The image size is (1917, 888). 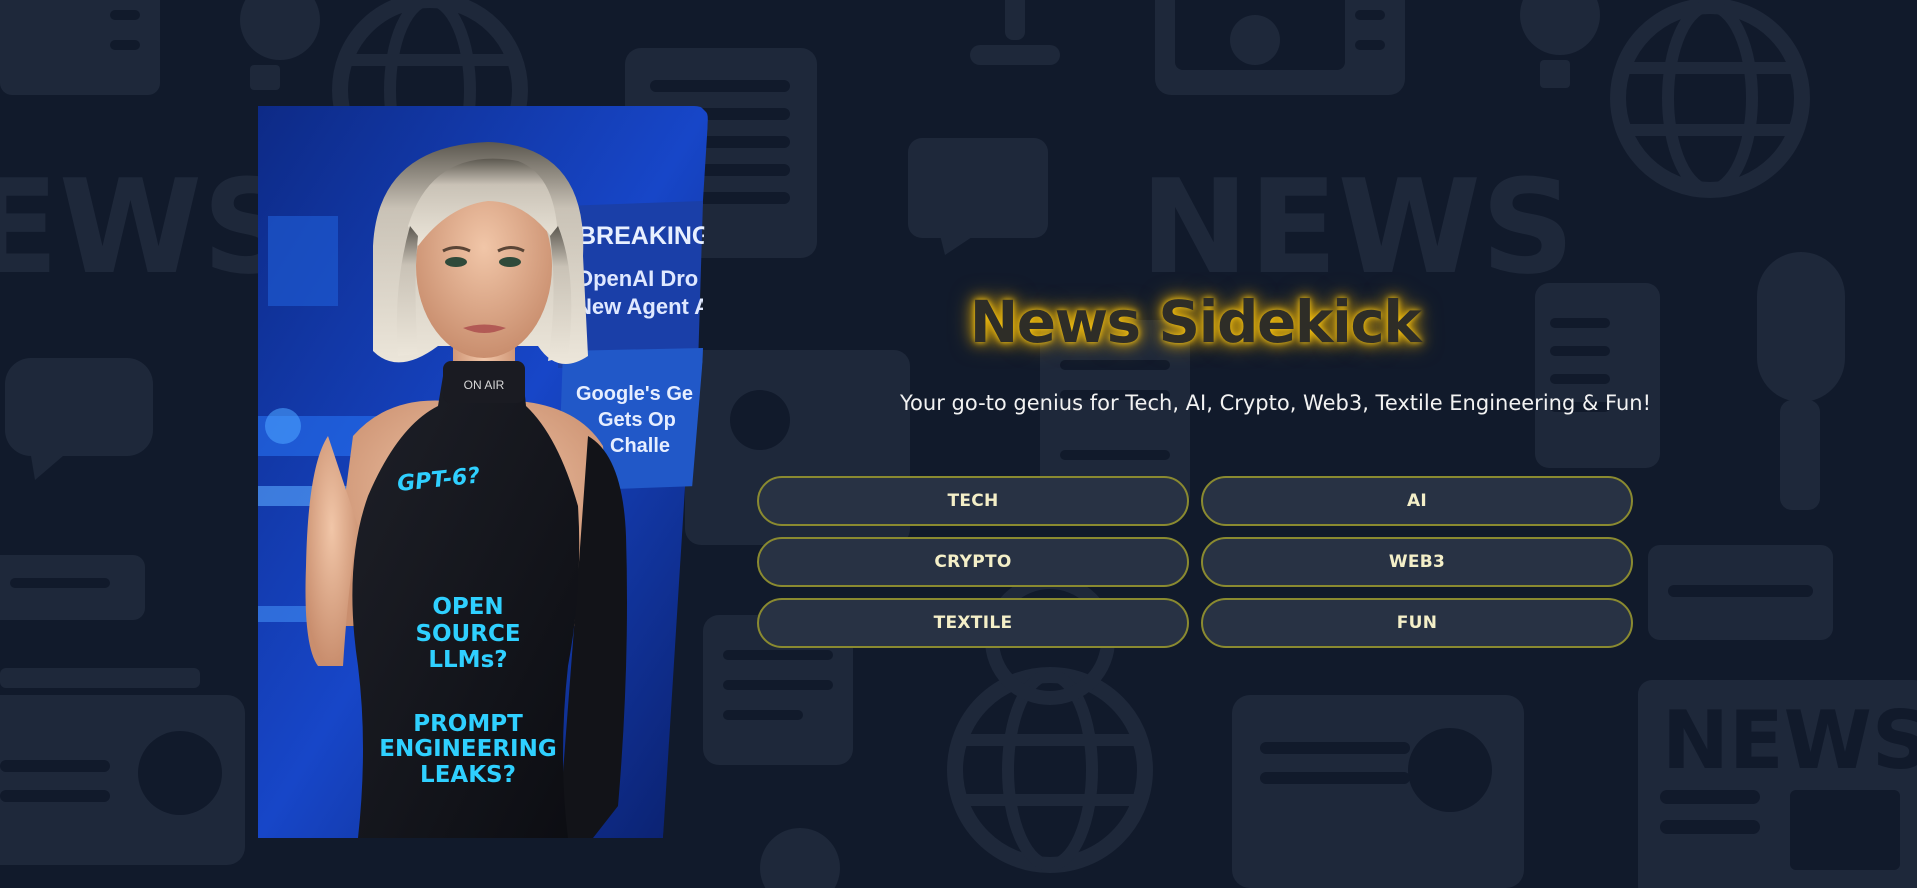 What do you see at coordinates (637, 420) in the screenshot?
I see `svg-text: Gets Op` at bounding box center [637, 420].